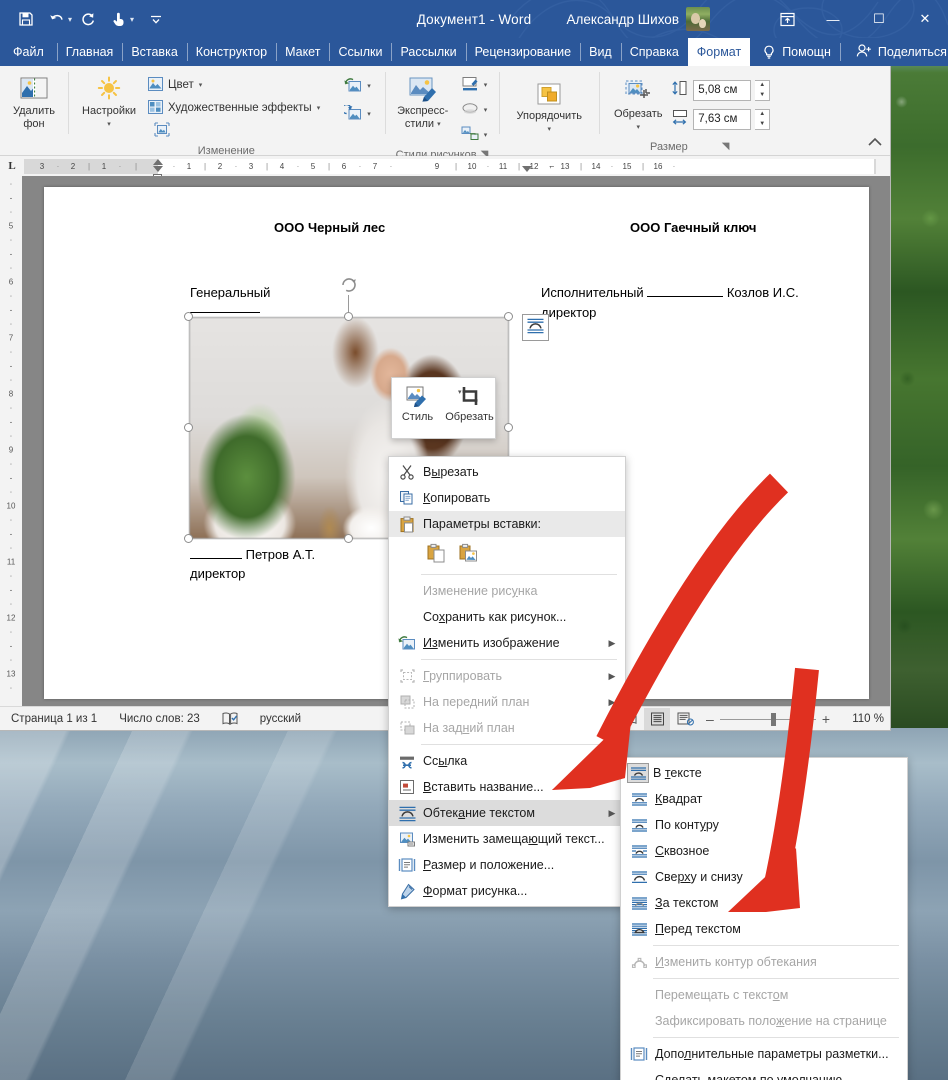 The image size is (948, 1080). What do you see at coordinates (507, 643) in the screenshot?
I see `context-menu-item-change-image: Изменить изображение ▶` at bounding box center [507, 643].